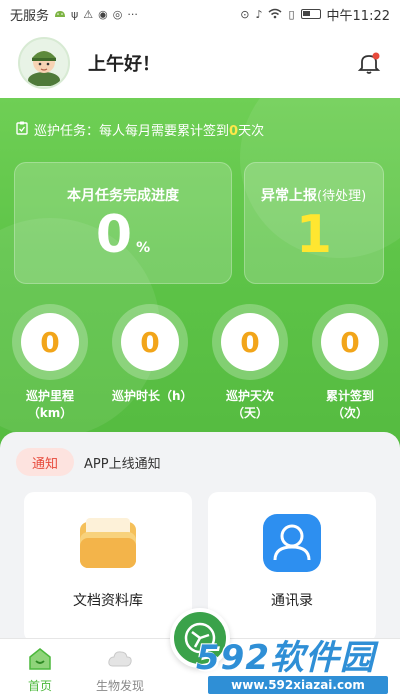  What do you see at coordinates (123, 196) in the screenshot?
I see `monthly-progress-title: 本月任务完成进度` at bounding box center [123, 196].